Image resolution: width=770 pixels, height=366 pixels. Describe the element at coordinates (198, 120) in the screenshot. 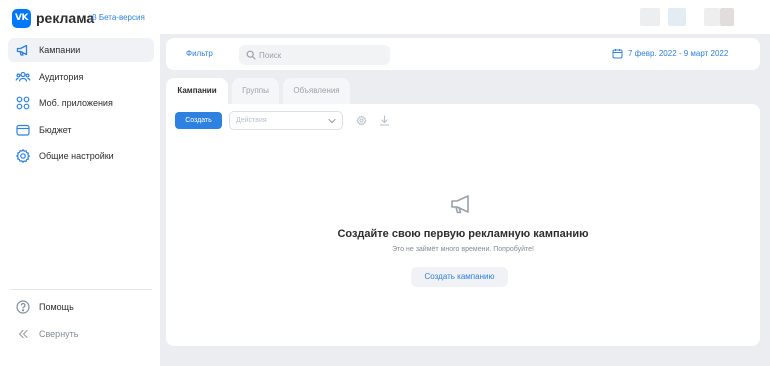

I see `create-button: Создать` at that location.